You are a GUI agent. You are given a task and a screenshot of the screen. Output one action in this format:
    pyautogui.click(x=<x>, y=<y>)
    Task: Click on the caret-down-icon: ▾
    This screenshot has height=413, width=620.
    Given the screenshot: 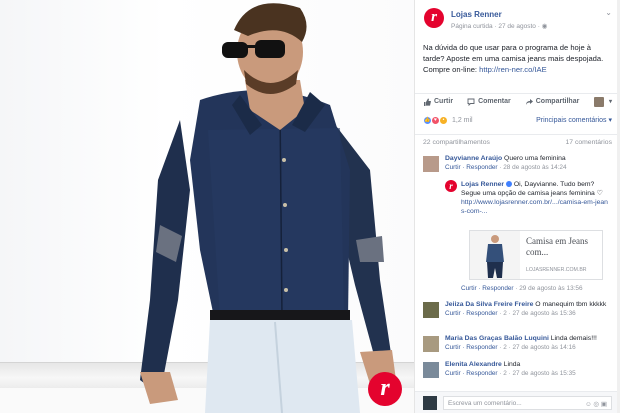 What is the action you would take?
    pyautogui.click(x=610, y=101)
    